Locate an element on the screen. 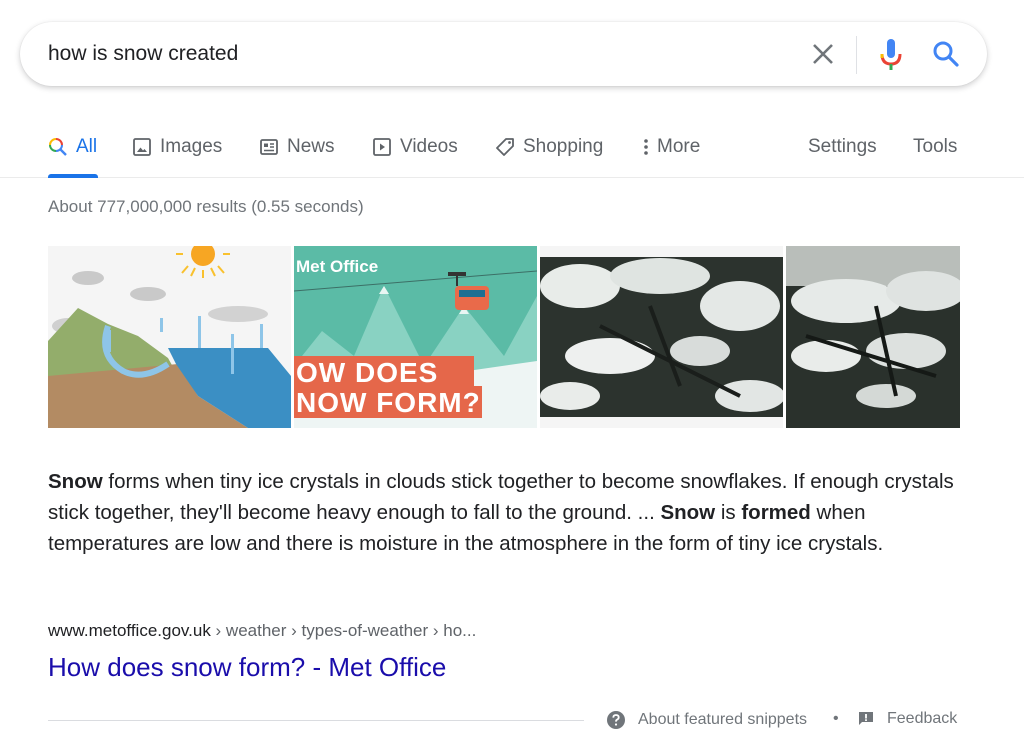  tab-shopping: Shopping is located at coordinates (549, 147).